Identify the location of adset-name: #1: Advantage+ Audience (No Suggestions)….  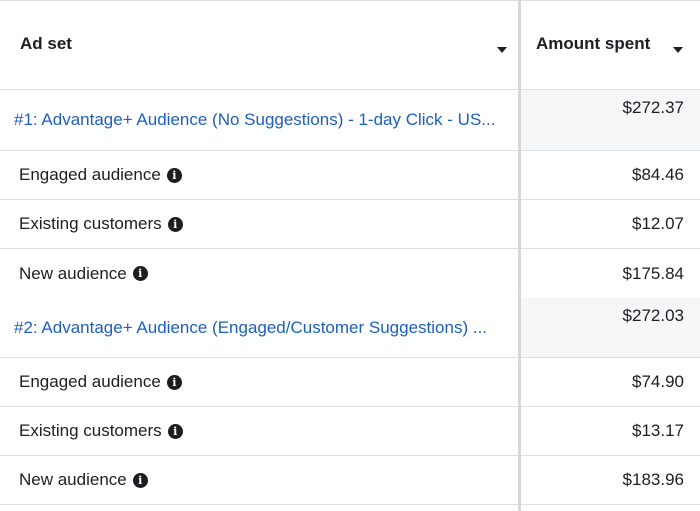
(254, 120).